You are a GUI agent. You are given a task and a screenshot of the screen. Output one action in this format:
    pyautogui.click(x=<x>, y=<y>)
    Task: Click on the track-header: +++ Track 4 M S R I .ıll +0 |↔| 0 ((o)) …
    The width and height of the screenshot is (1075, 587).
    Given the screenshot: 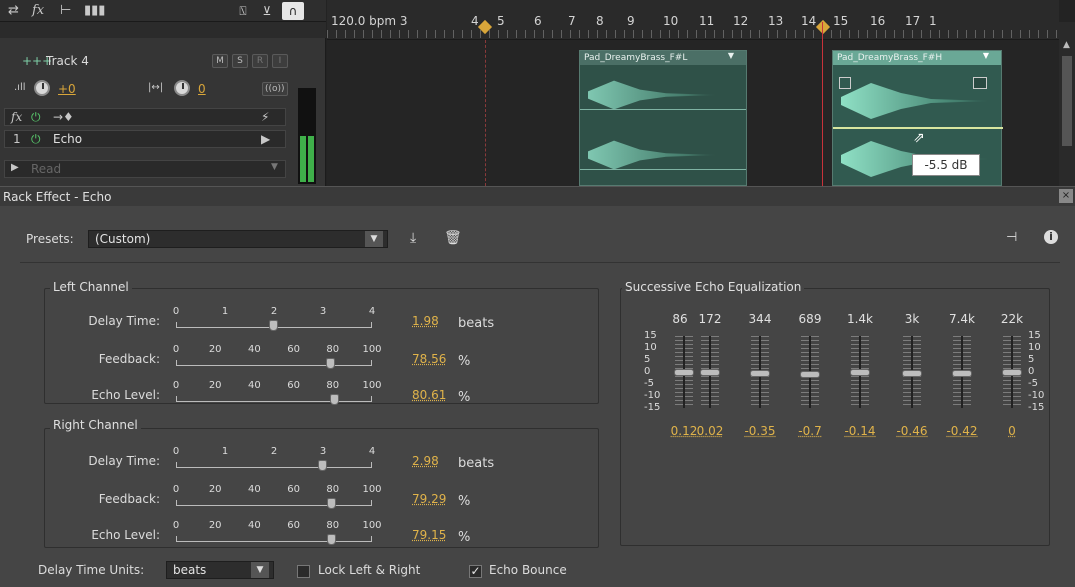 What is the action you would take?
    pyautogui.click(x=163, y=104)
    